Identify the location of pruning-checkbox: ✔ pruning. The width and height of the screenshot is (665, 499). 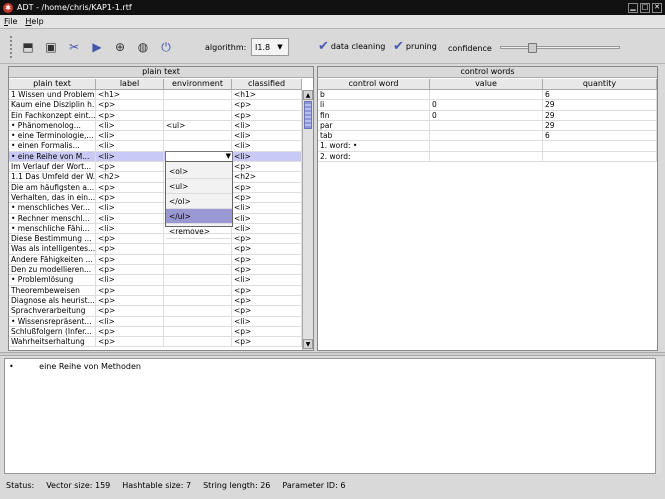
(415, 46).